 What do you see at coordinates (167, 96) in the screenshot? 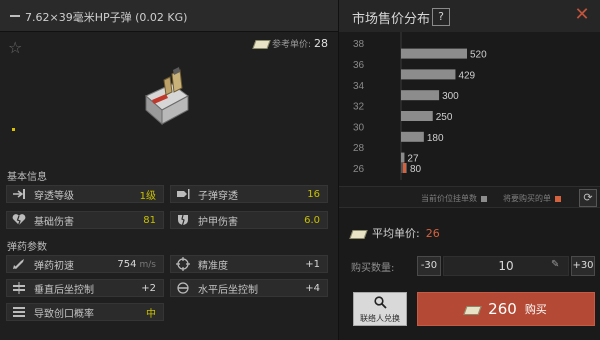
I see `bullet-box-icon` at bounding box center [167, 96].